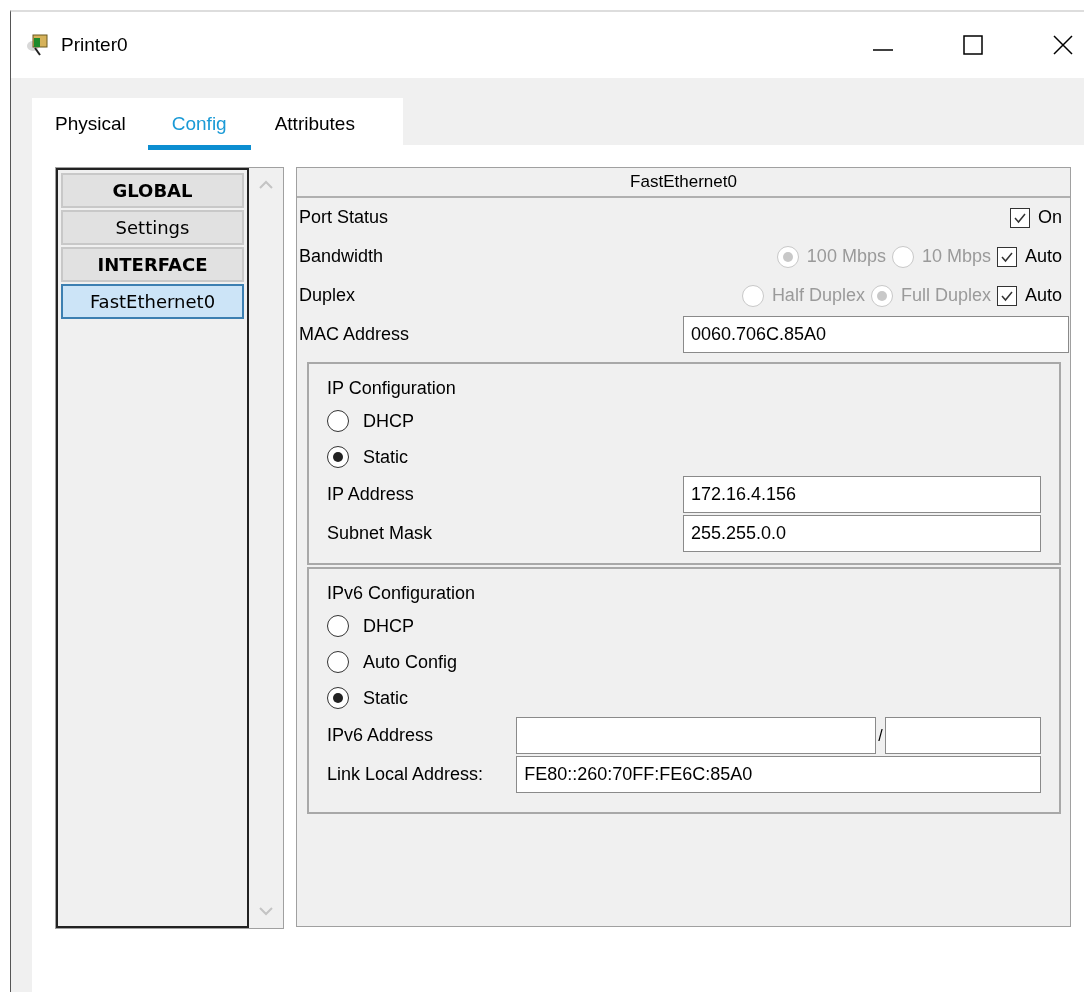 The height and width of the screenshot is (992, 1084). Describe the element at coordinates (862, 494) in the screenshot. I see `input-field: 172.16.4.156` at that location.